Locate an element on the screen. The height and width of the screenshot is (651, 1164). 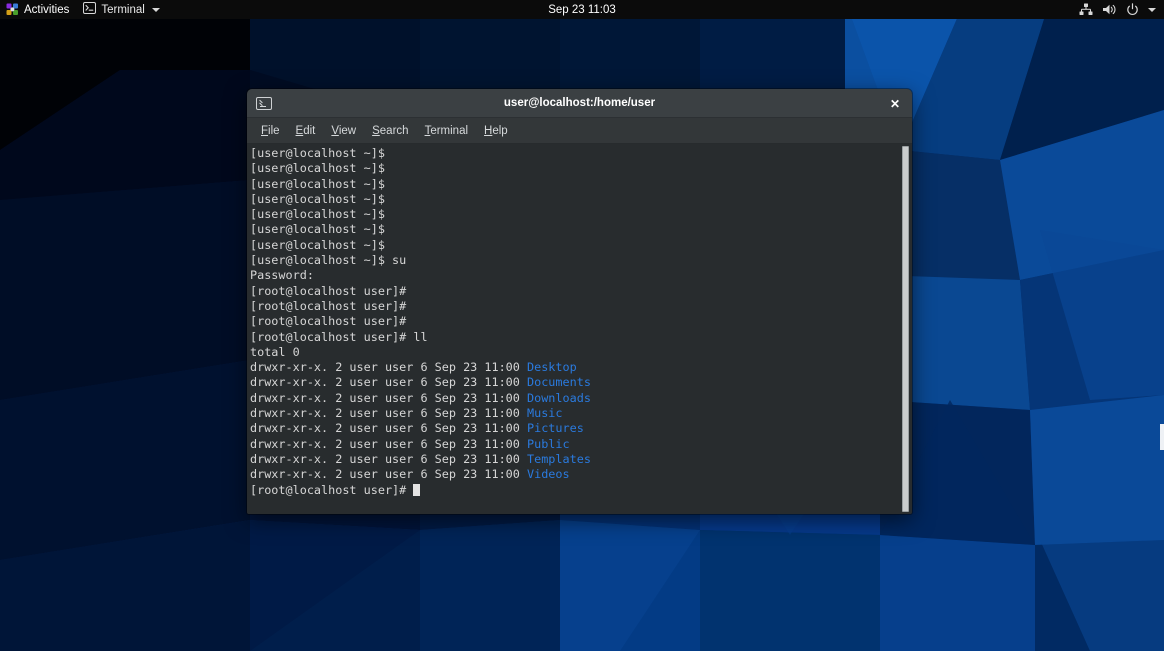
system-status-area is located at coordinates (1119, 9).